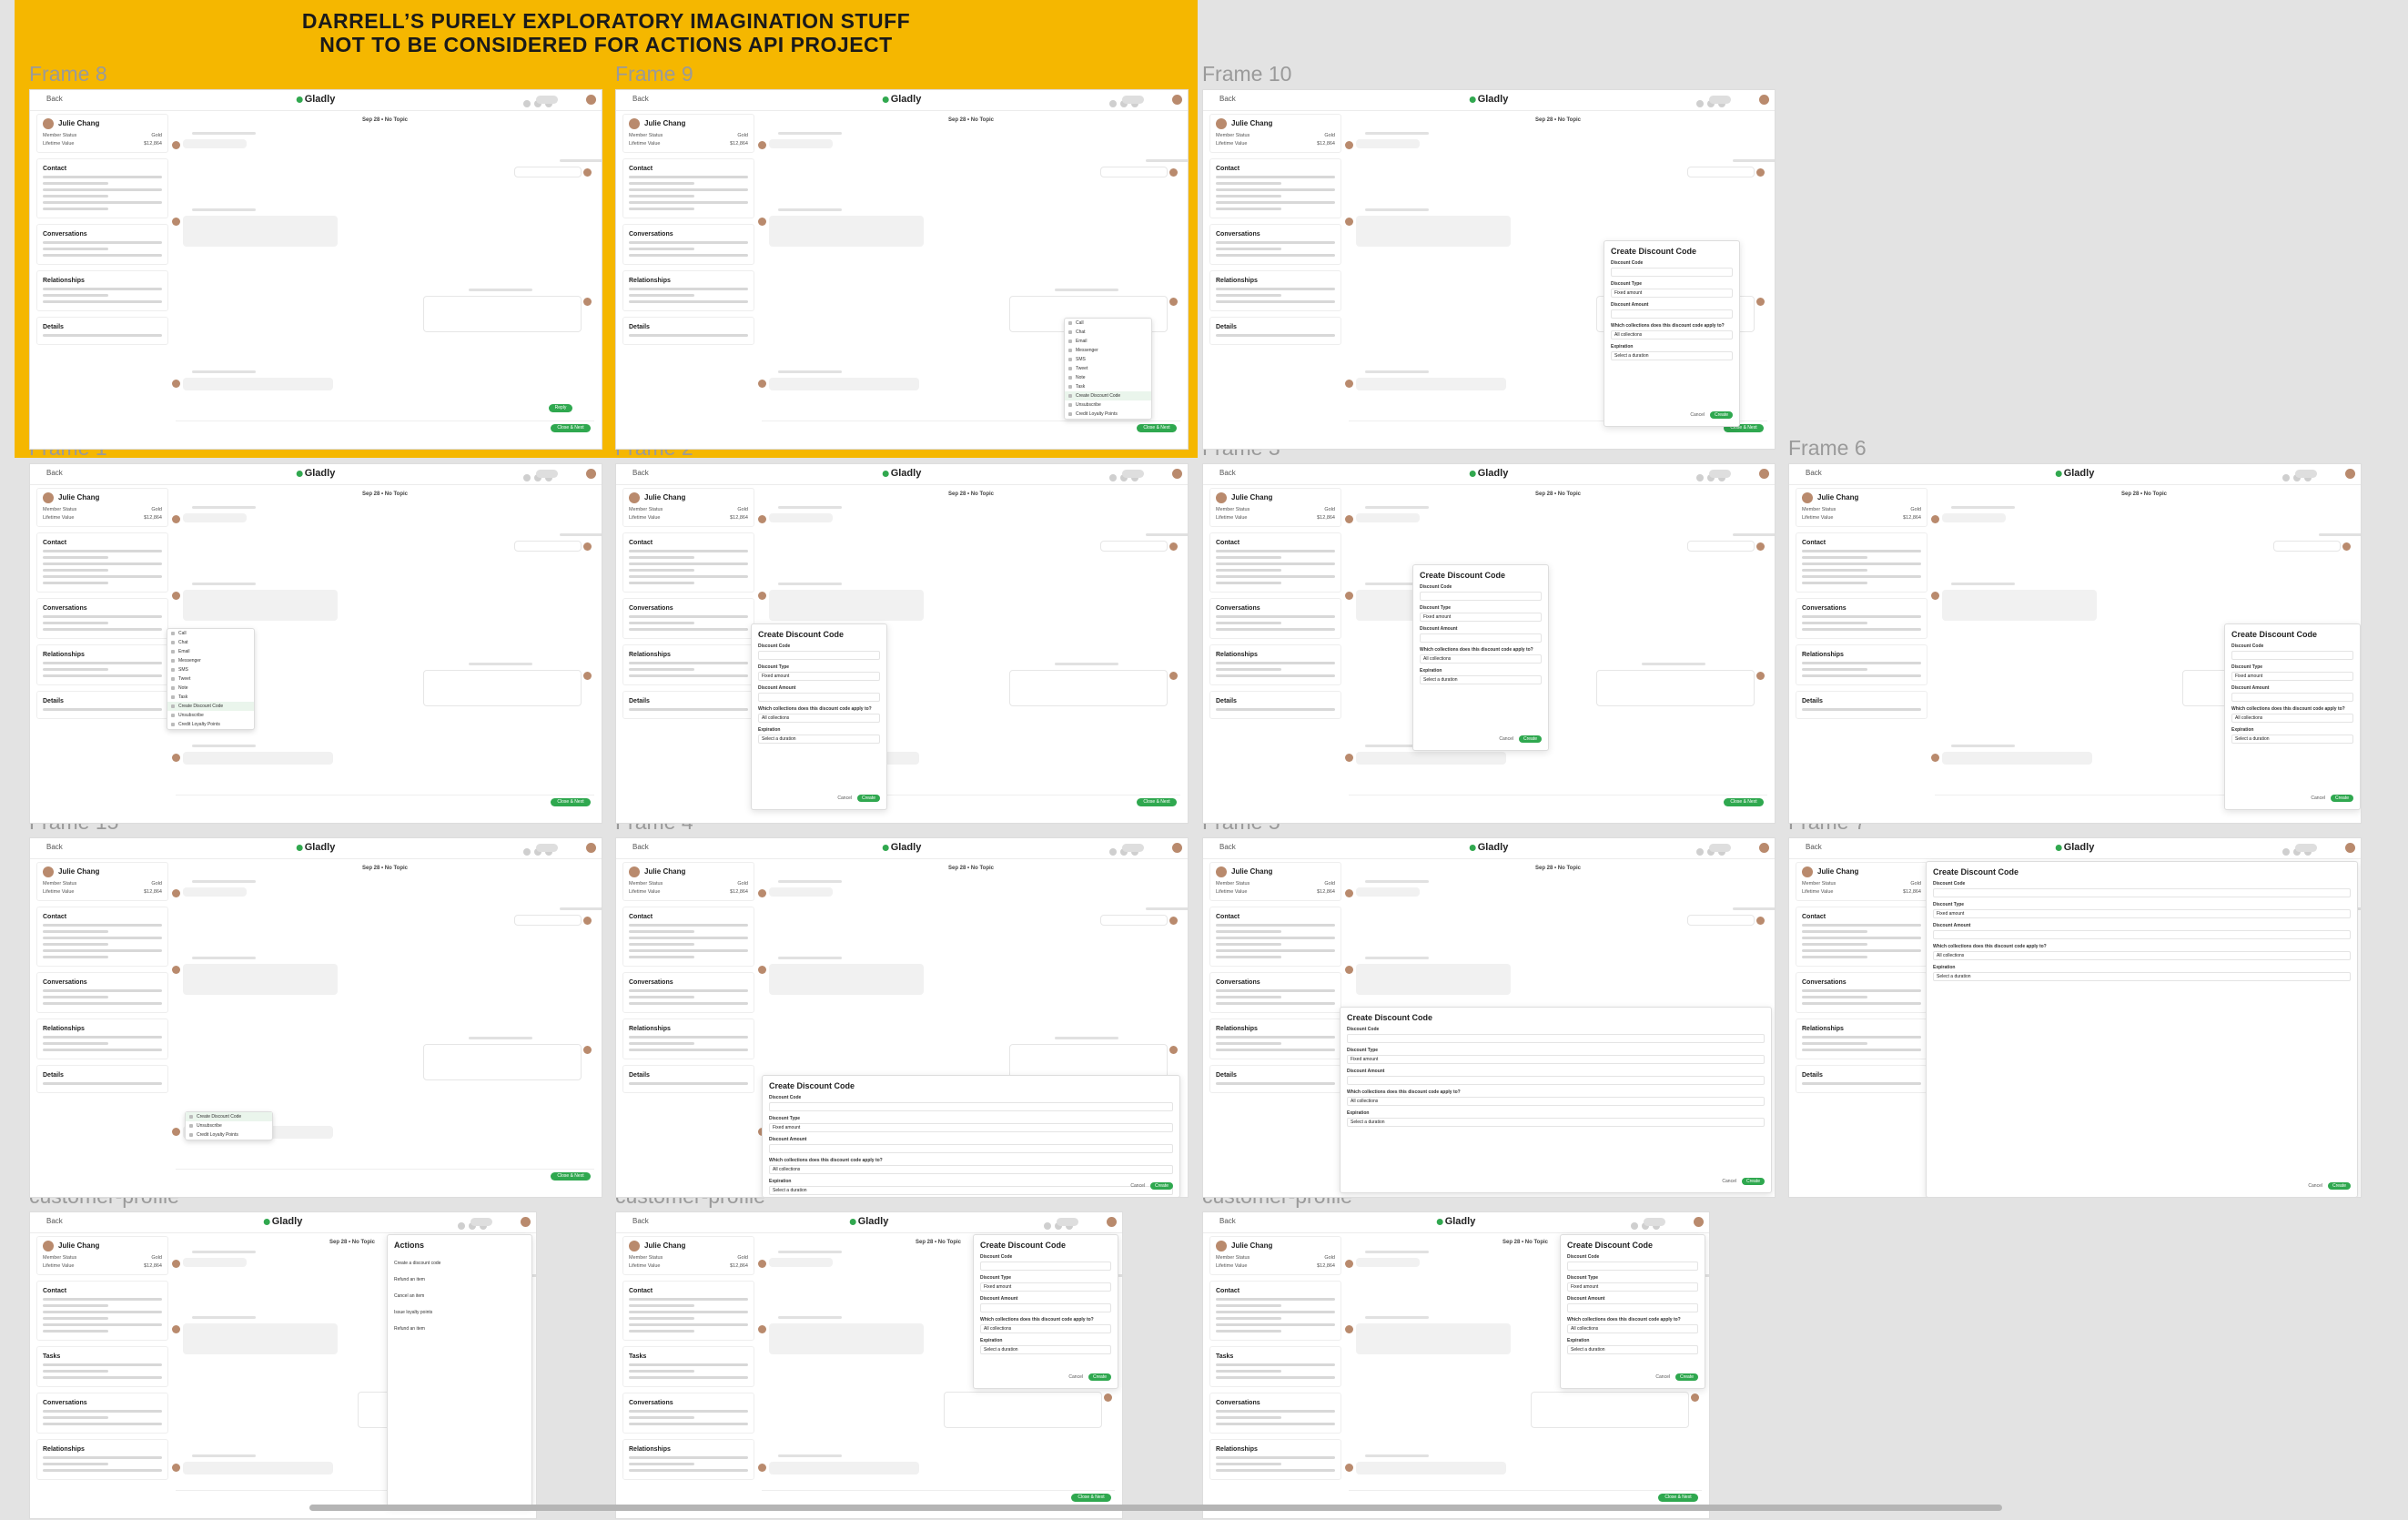 The image size is (2408, 1520). I want to click on canvas-horizontal-scrollbar, so click(1155, 1508).